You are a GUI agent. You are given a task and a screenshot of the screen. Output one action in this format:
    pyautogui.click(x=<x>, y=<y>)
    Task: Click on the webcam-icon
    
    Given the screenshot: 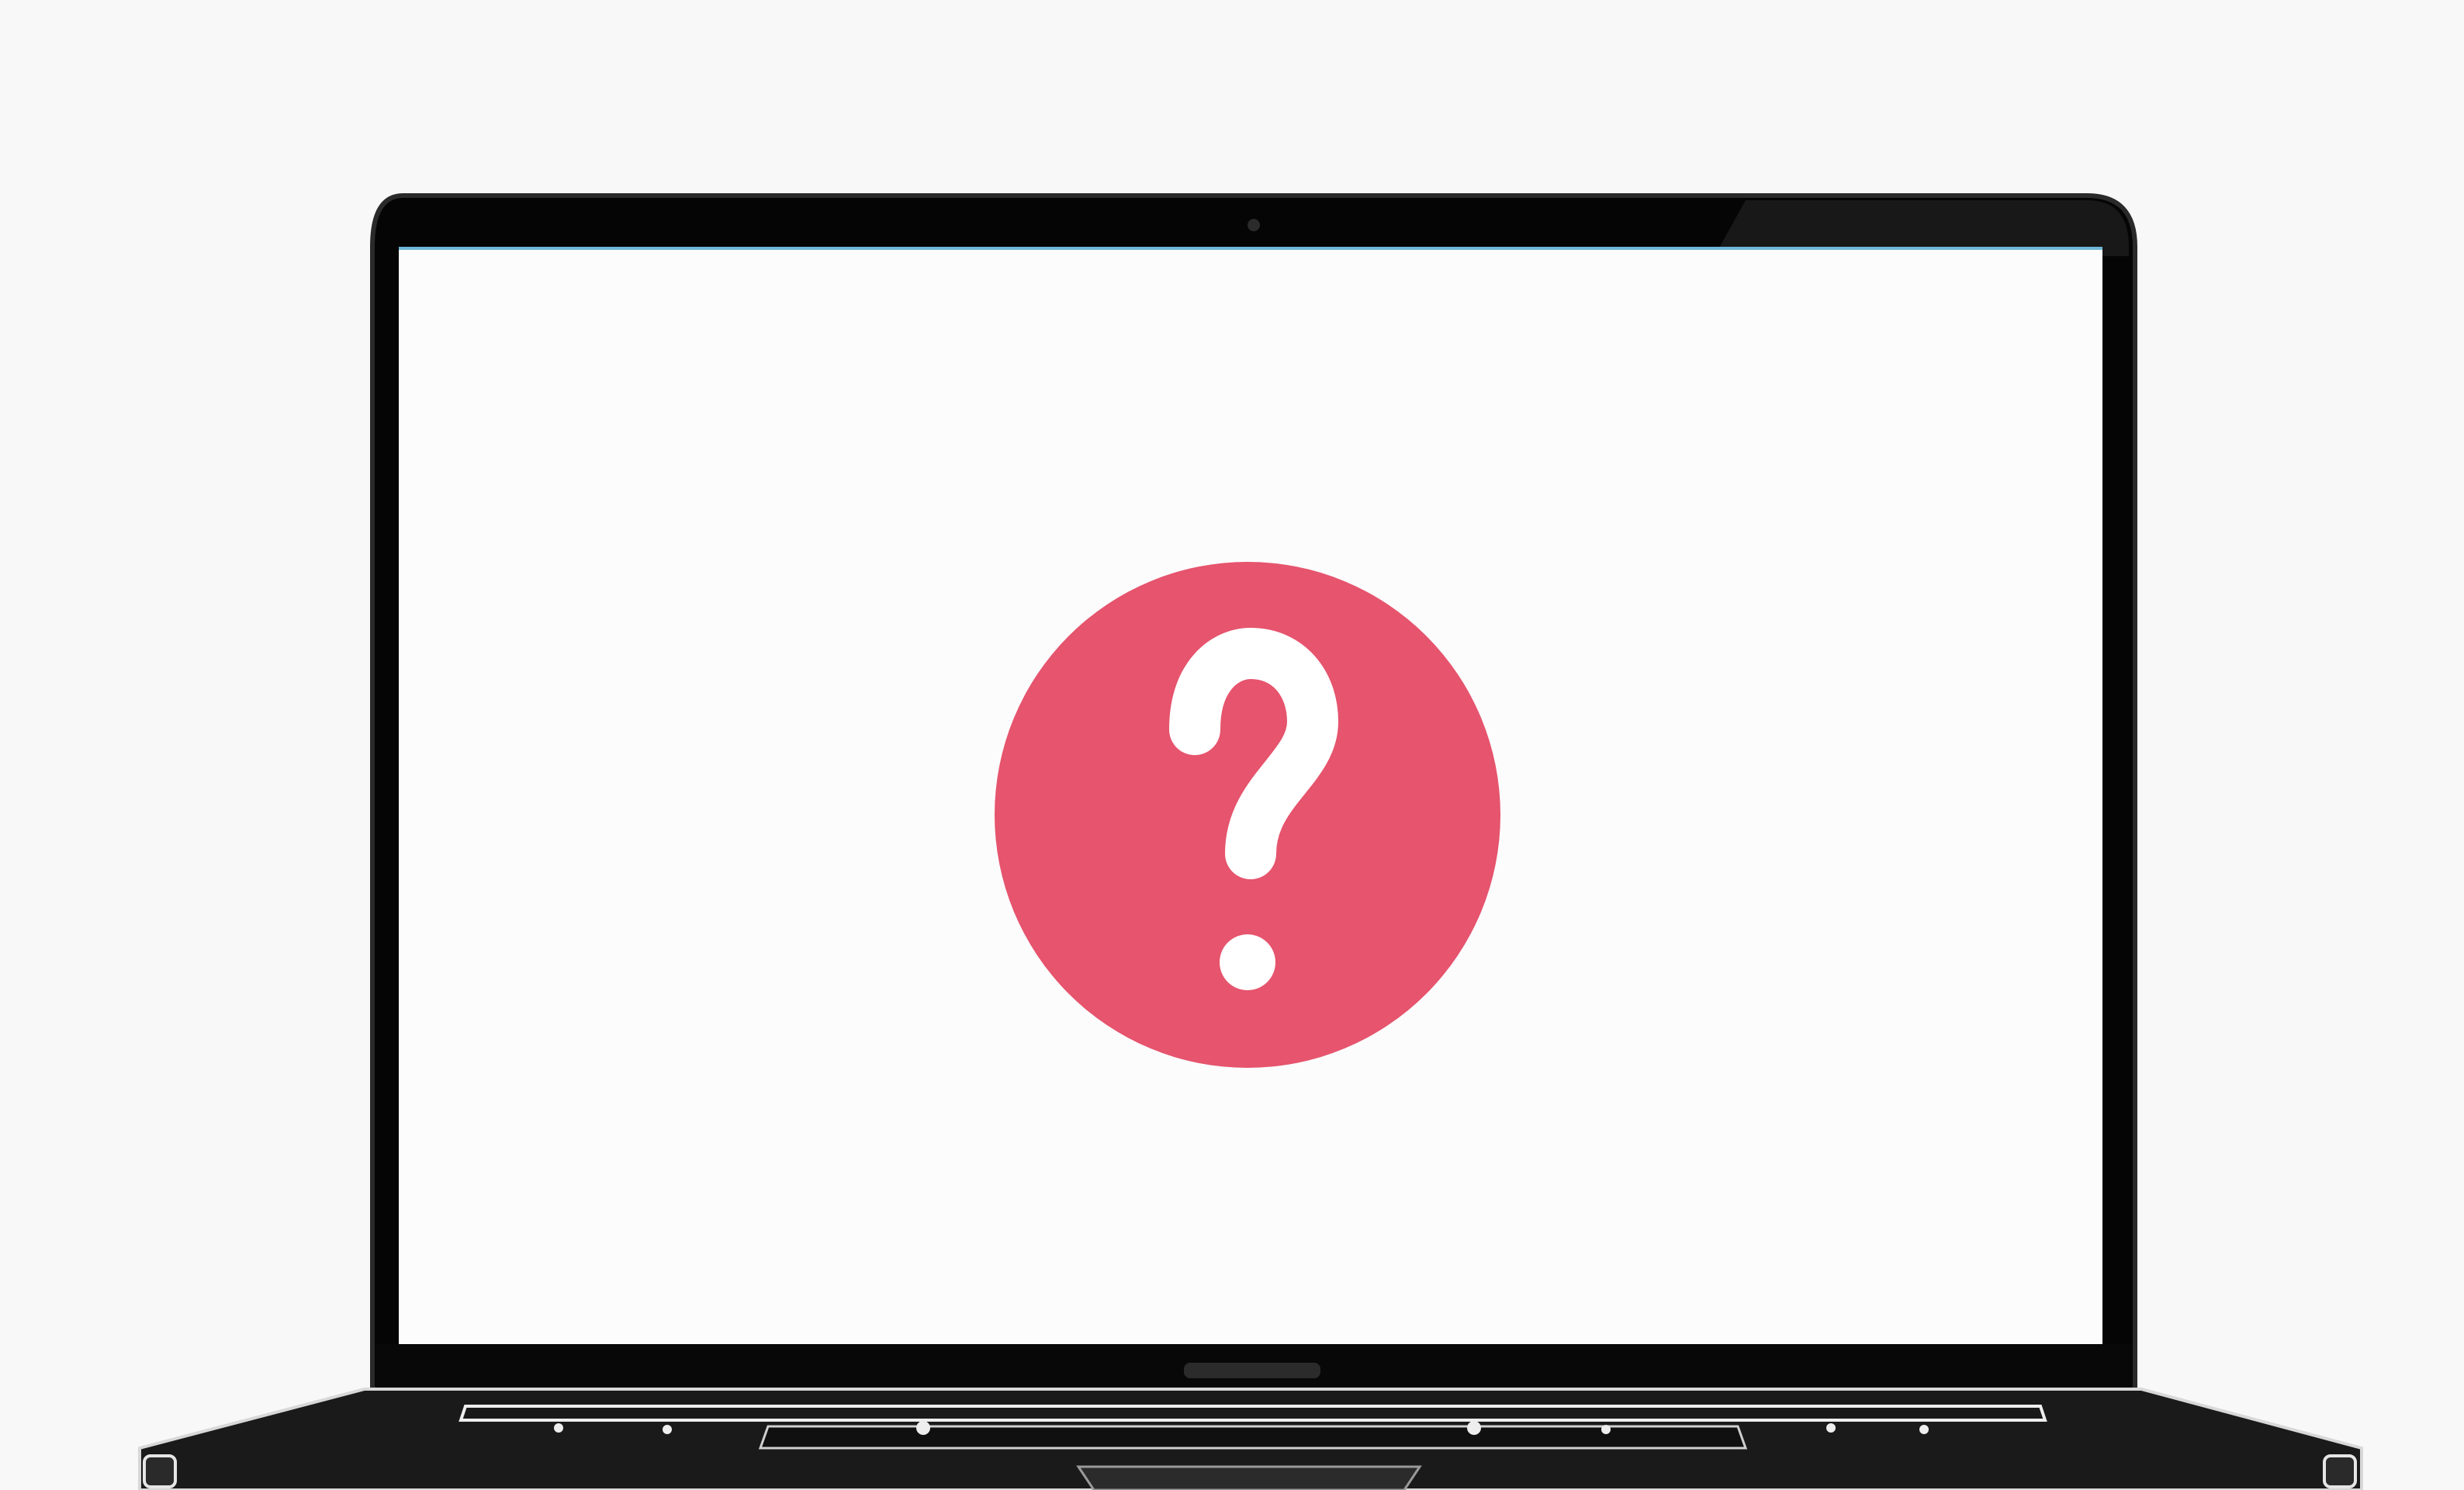 What is the action you would take?
    pyautogui.click(x=1254, y=225)
    